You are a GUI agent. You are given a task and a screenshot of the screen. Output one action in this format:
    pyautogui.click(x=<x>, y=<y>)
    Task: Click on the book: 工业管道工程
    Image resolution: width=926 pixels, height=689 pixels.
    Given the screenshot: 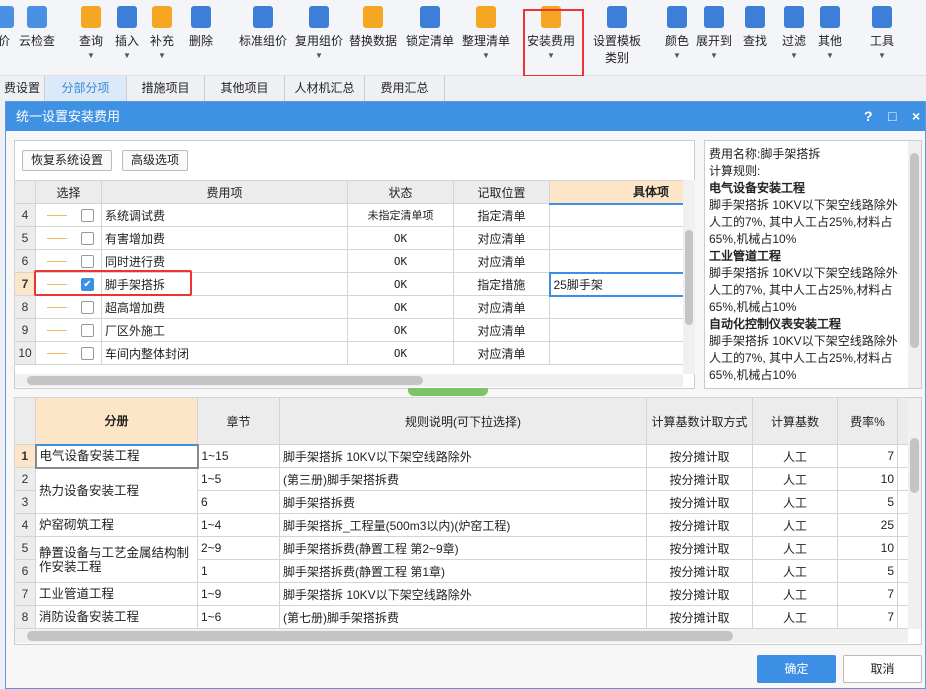 What is the action you would take?
    pyautogui.click(x=116, y=594)
    